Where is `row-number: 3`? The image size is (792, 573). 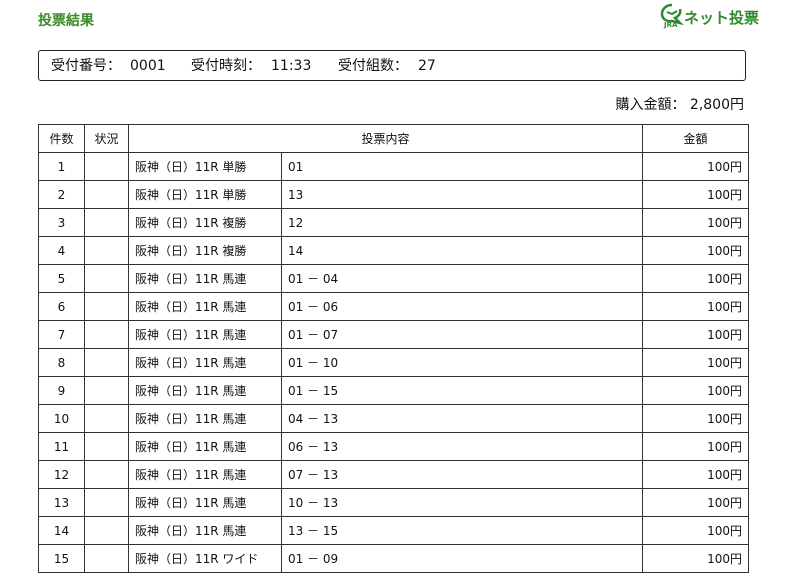 row-number: 3 is located at coordinates (61, 222).